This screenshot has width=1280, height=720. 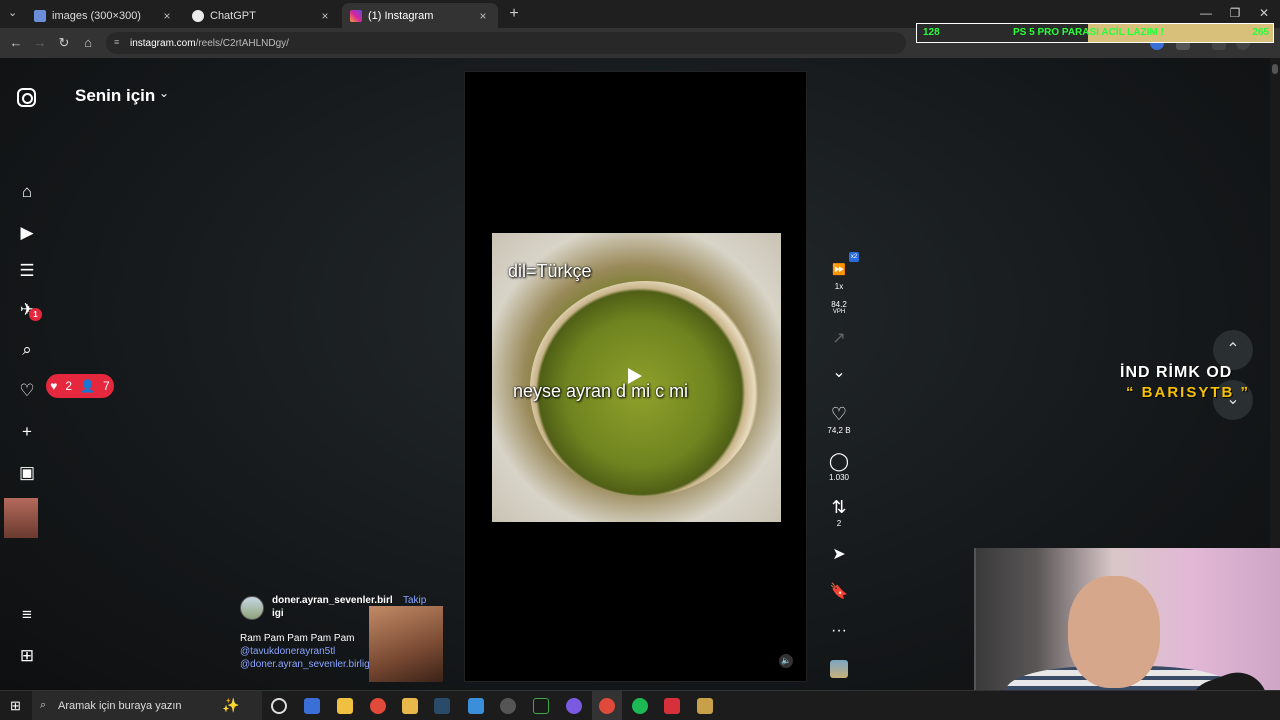 I want to click on tab-title: ChatGPT, so click(x=233, y=15).